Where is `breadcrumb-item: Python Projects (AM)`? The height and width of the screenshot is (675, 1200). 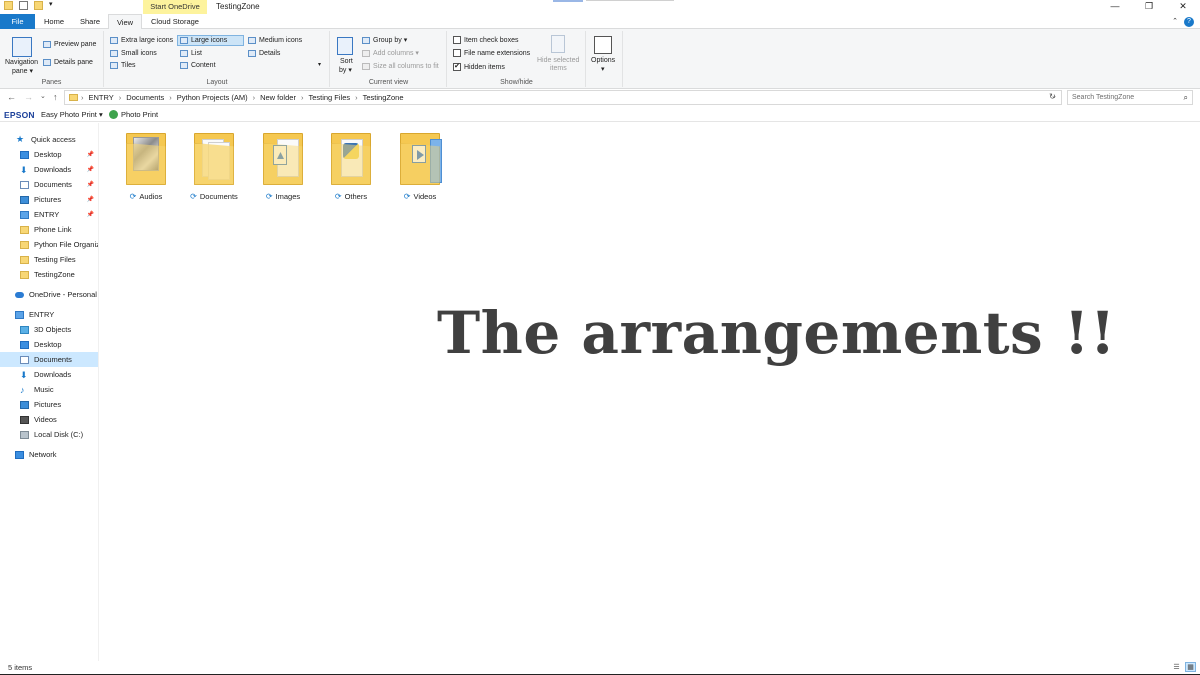 breadcrumb-item: Python Projects (AM) is located at coordinates (212, 97).